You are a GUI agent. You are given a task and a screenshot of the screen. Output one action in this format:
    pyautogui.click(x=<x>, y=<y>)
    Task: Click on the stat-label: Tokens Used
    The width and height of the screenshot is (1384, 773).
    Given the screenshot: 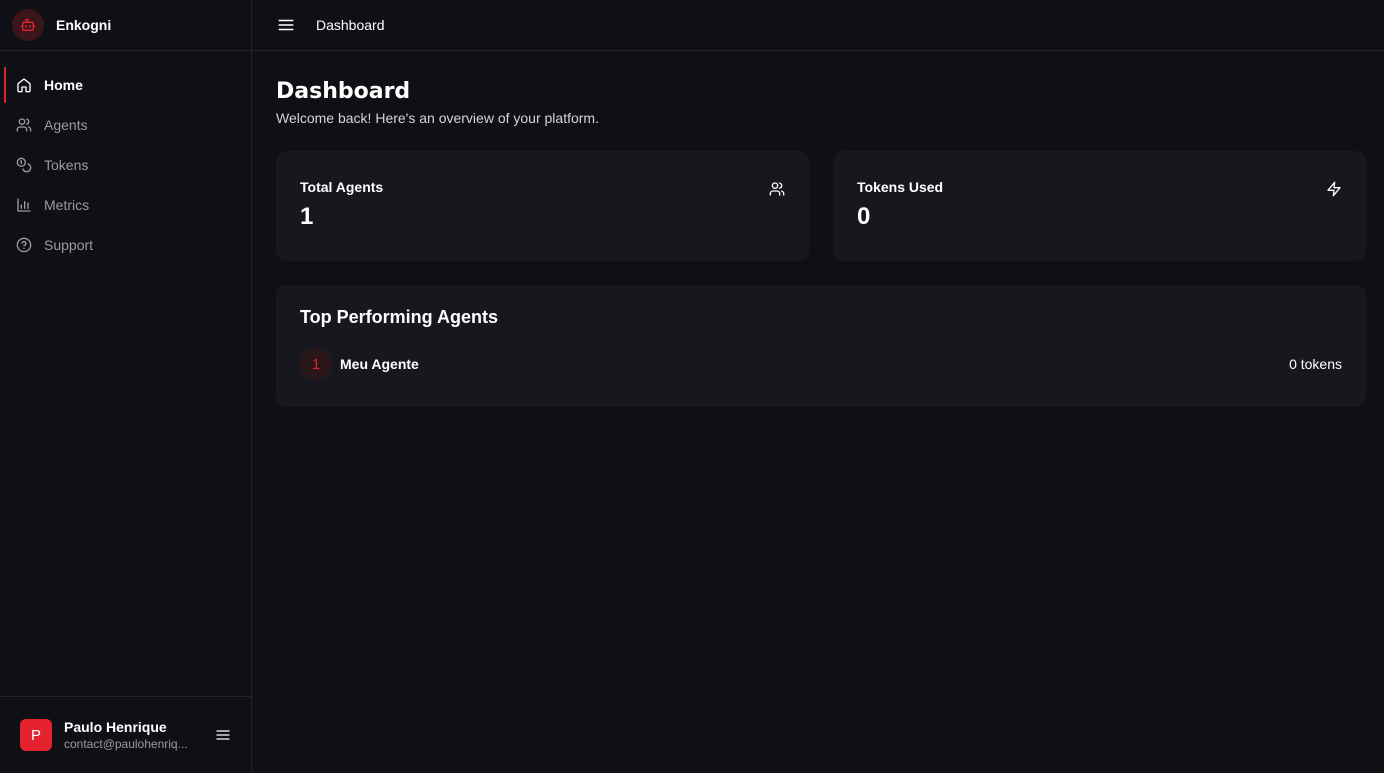 What is the action you would take?
    pyautogui.click(x=900, y=187)
    